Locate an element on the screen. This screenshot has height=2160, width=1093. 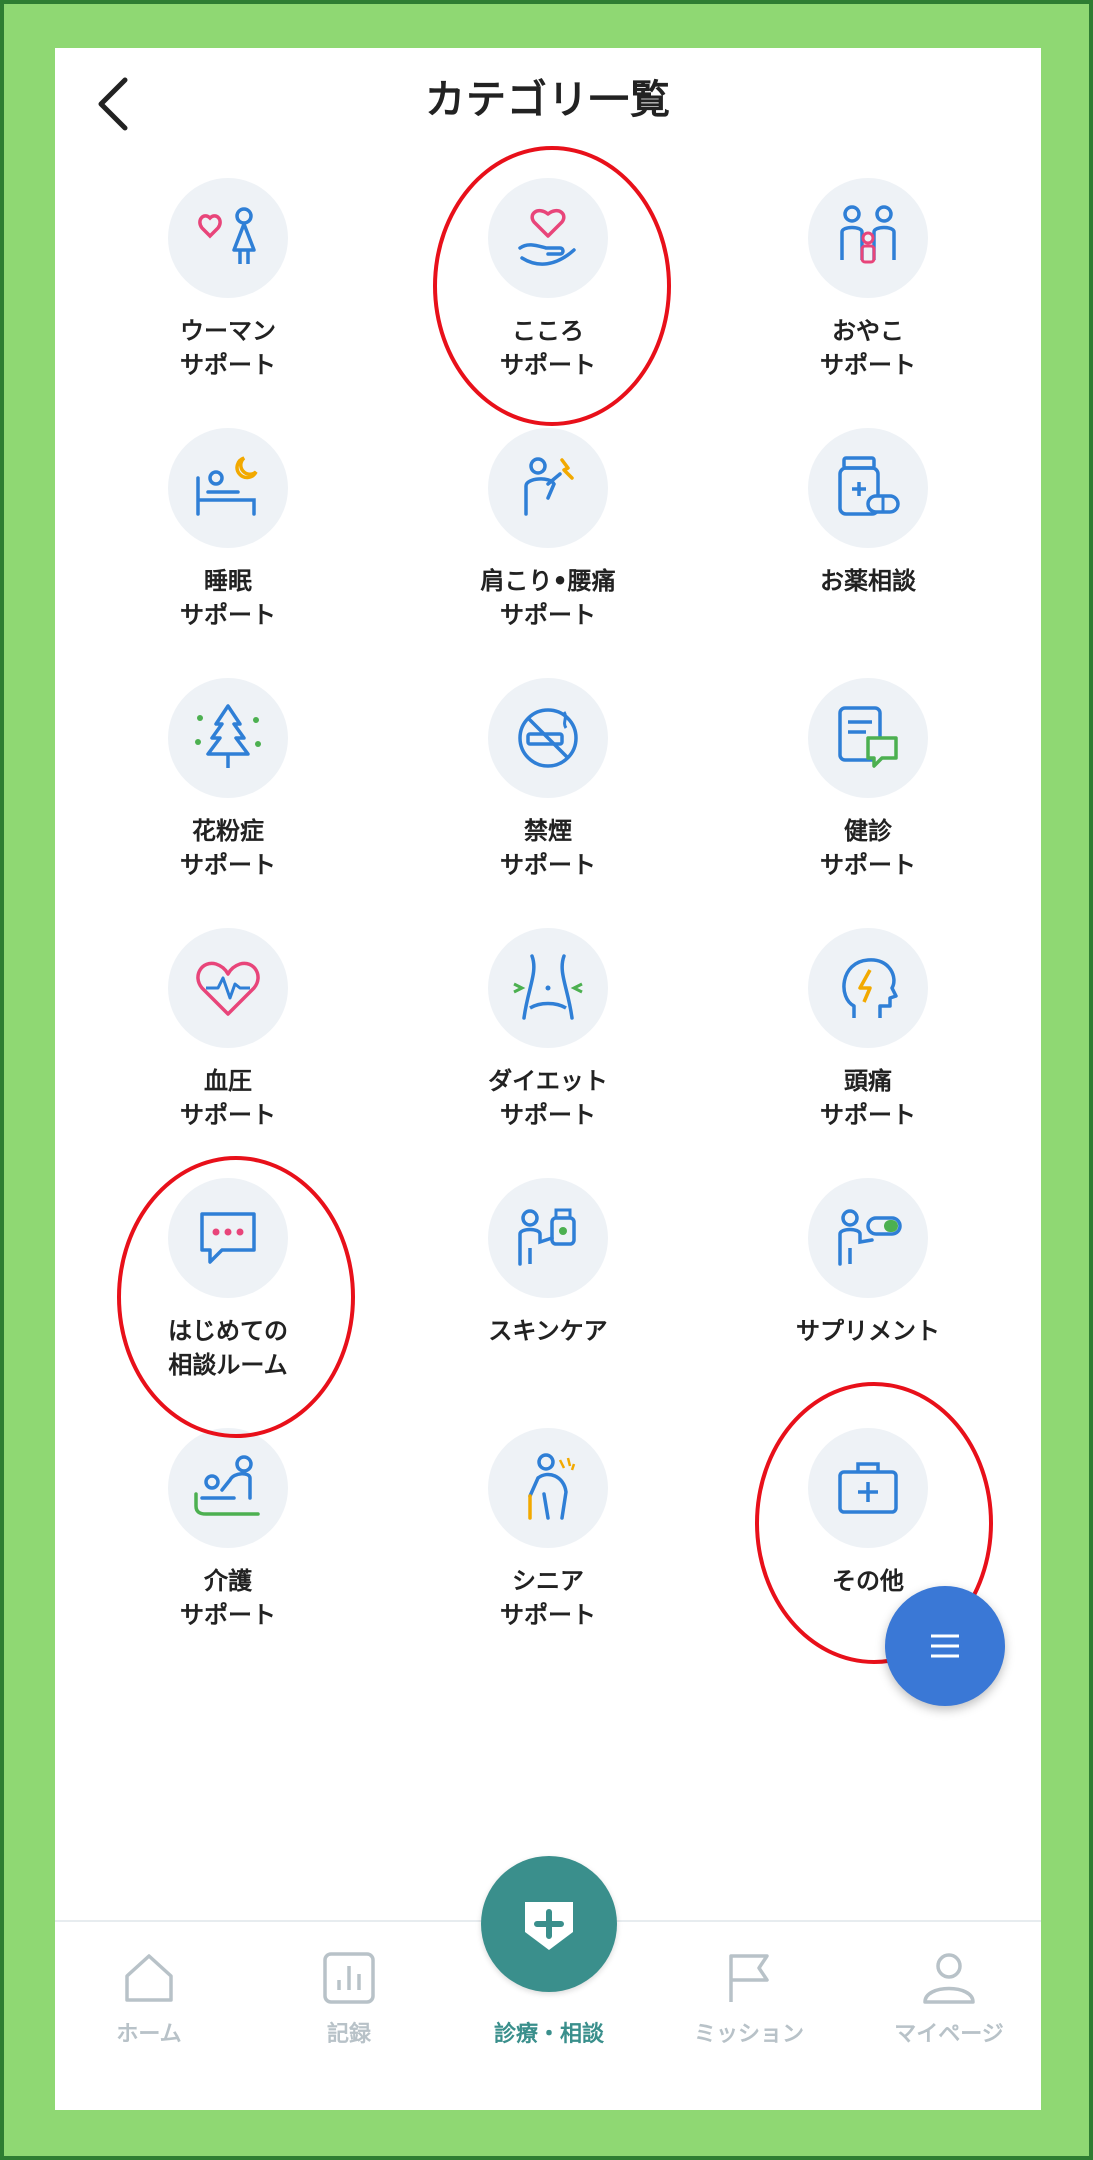
category-hayfever-support: 花粉症 サポート is located at coordinates (228, 803).